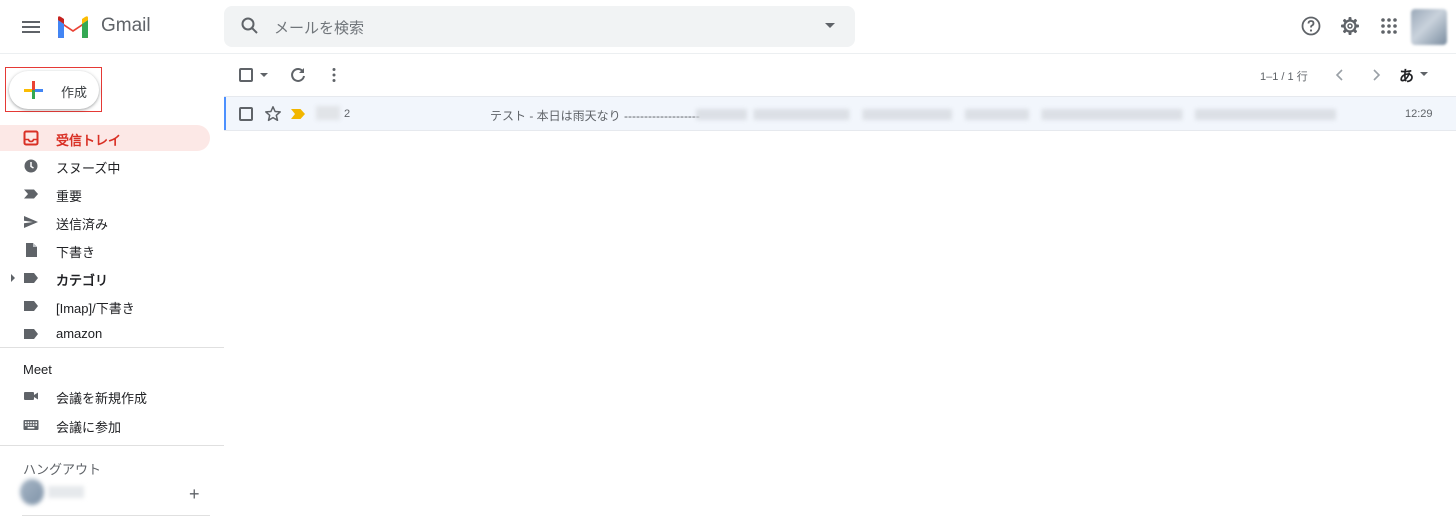 Image resolution: width=1456 pixels, height=530 pixels. Describe the element at coordinates (105, 250) in the screenshot. I see `sidebar-item-drafts: 下書き` at that location.